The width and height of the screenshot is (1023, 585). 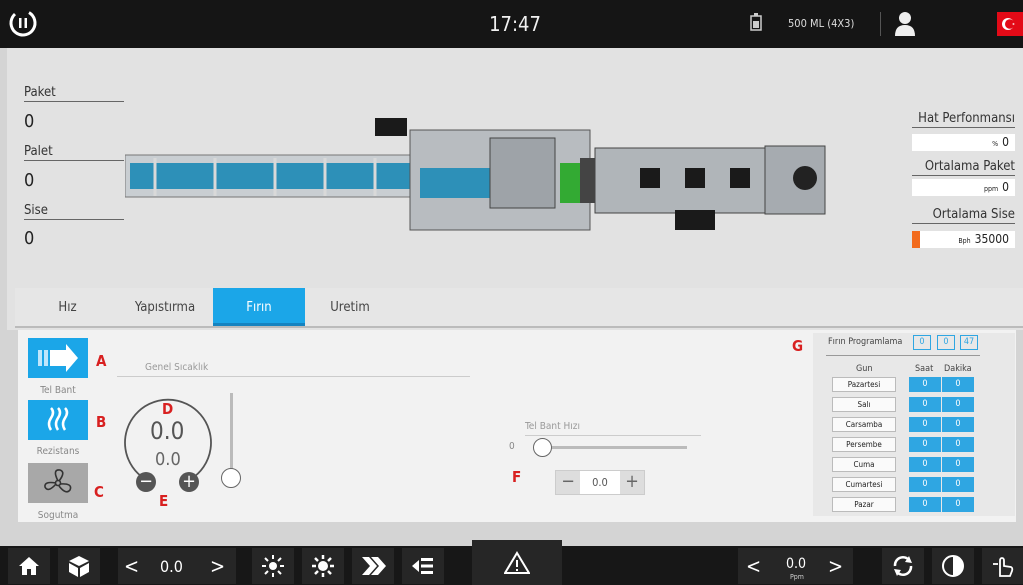 What do you see at coordinates (67, 307) in the screenshot?
I see `tab-hiz: Hız` at bounding box center [67, 307].